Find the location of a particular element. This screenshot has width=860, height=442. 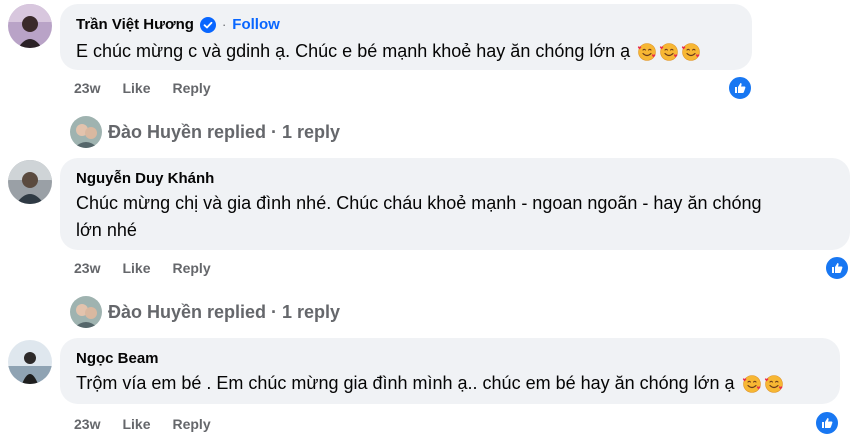

verified-badge-icon is located at coordinates (207, 24).